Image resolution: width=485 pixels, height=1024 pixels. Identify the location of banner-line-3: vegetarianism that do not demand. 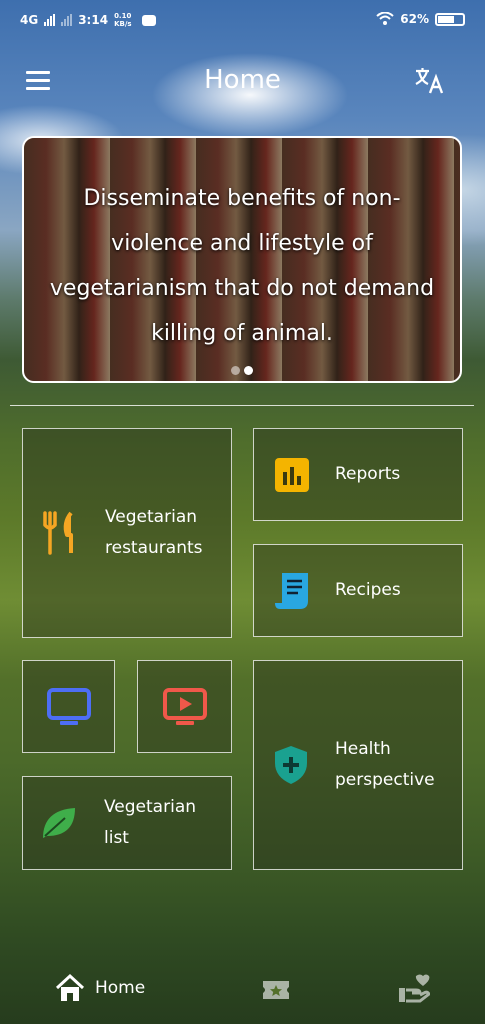
(242, 288).